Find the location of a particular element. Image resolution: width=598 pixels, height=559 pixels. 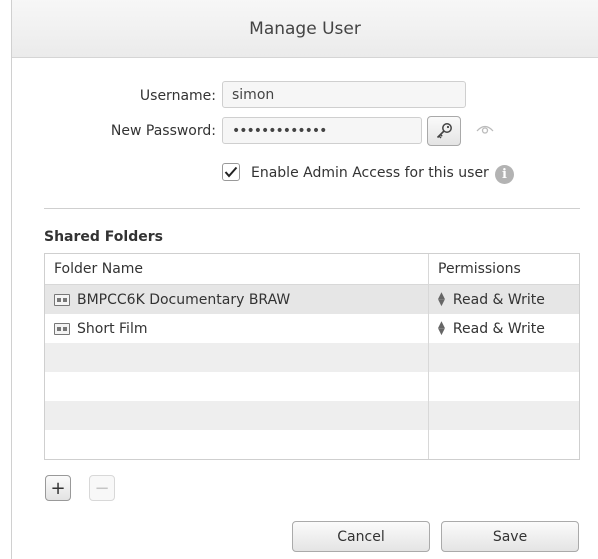

dialog-title: Manage User is located at coordinates (305, 28).